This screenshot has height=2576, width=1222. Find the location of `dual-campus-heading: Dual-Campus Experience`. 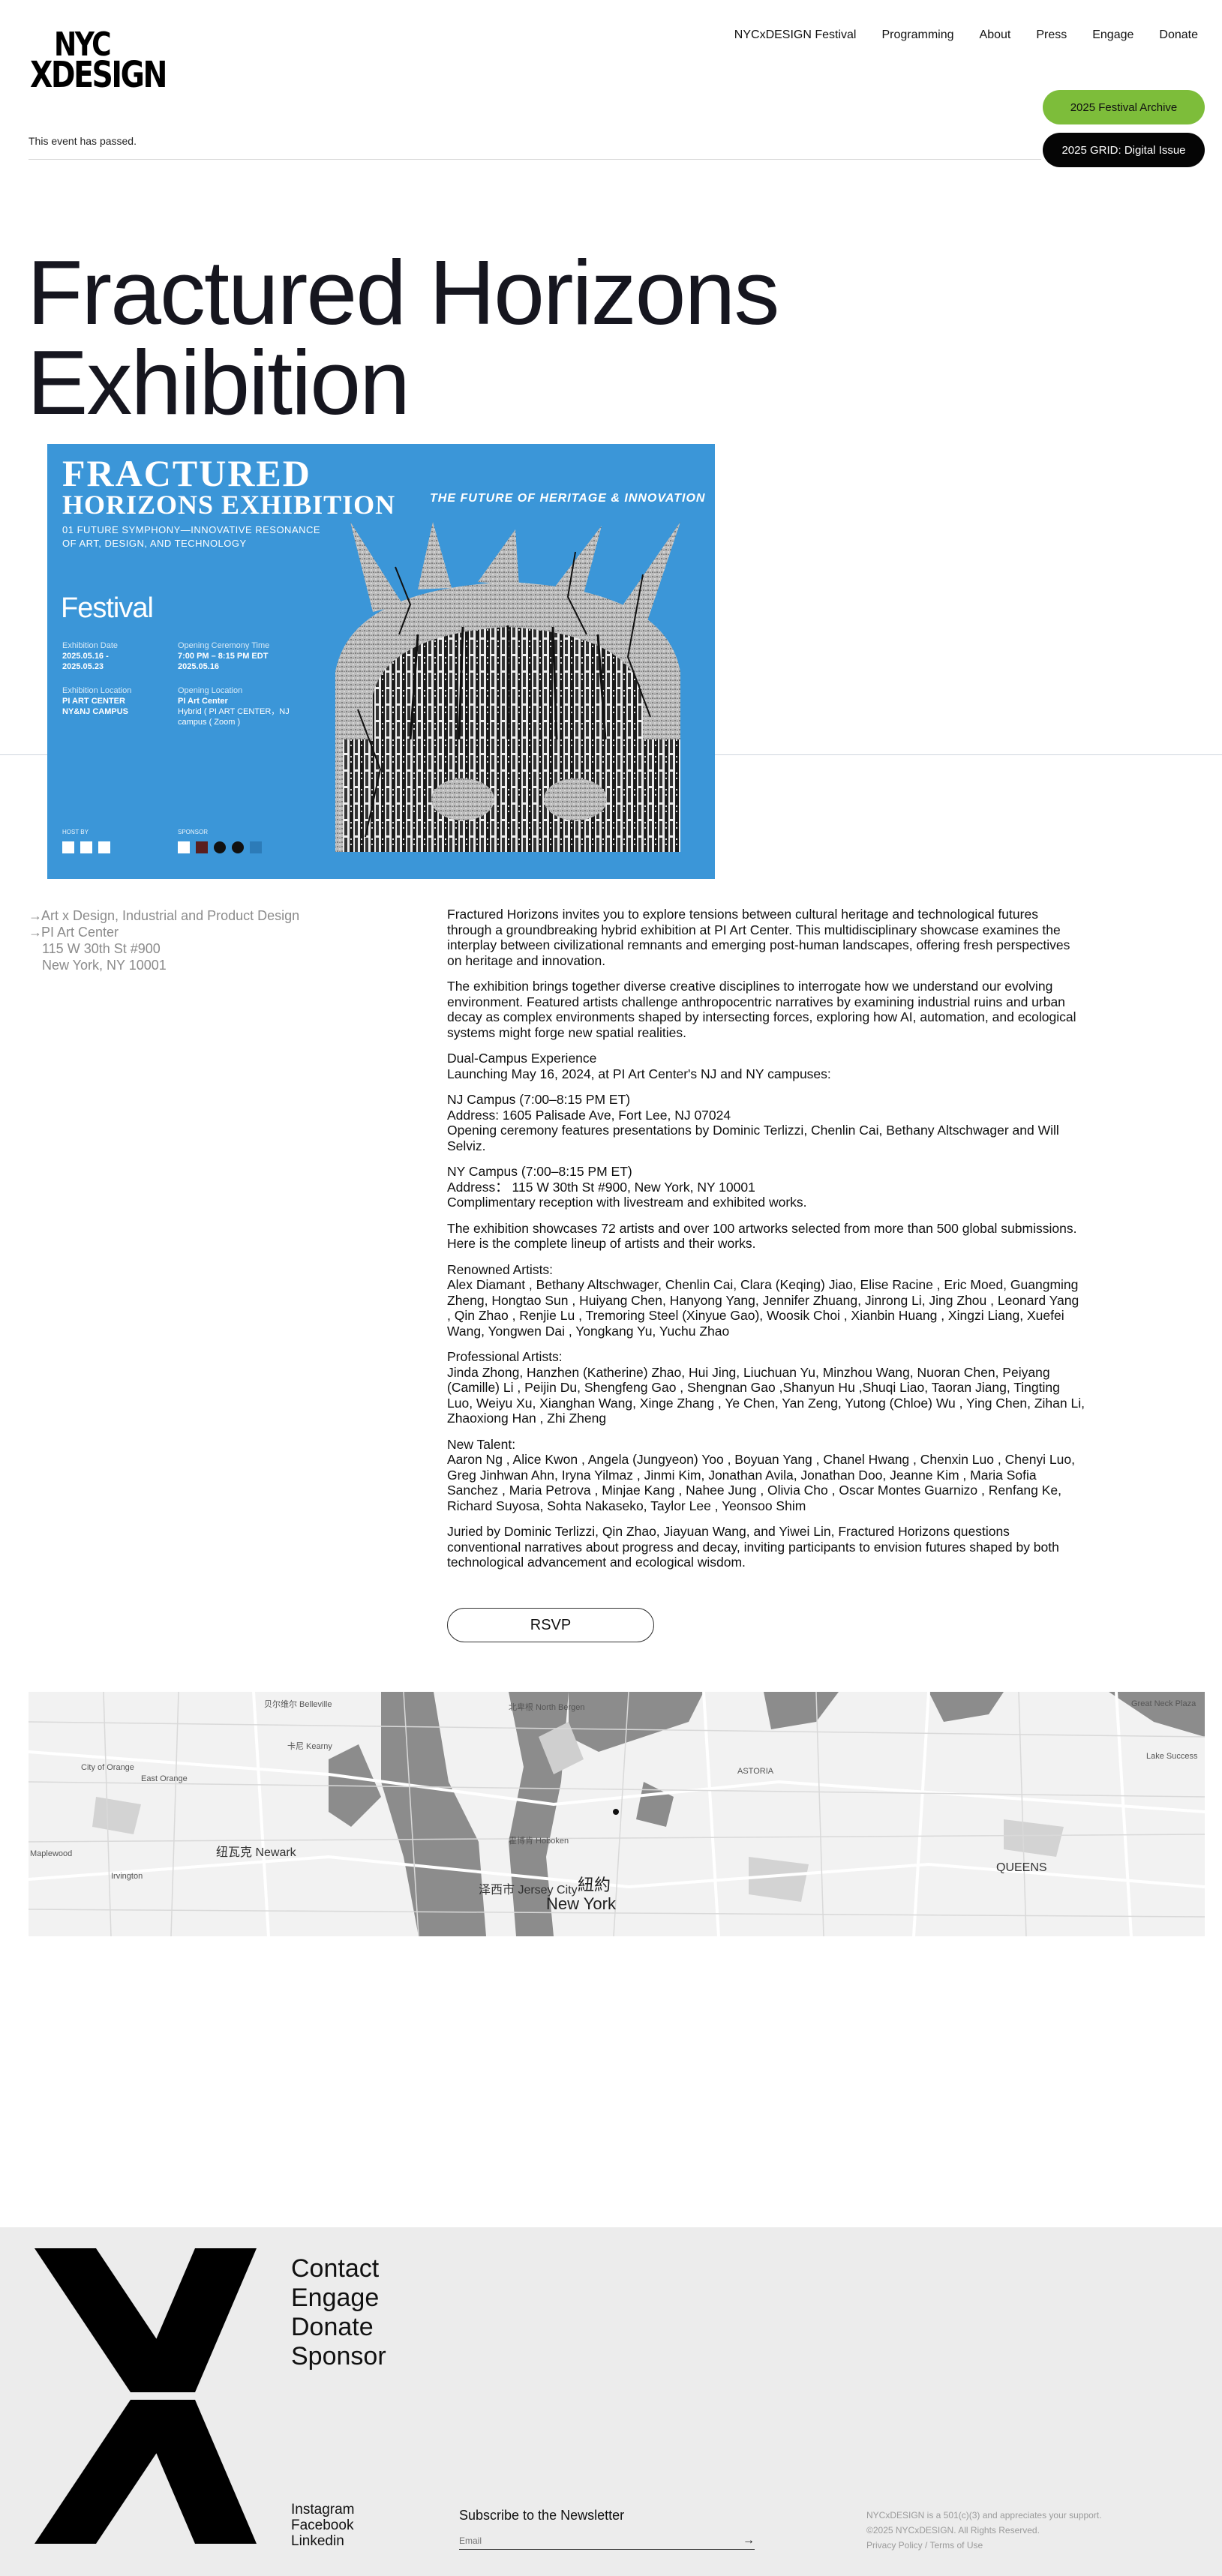

dual-campus-heading: Dual-Campus Experience is located at coordinates (522, 1058).